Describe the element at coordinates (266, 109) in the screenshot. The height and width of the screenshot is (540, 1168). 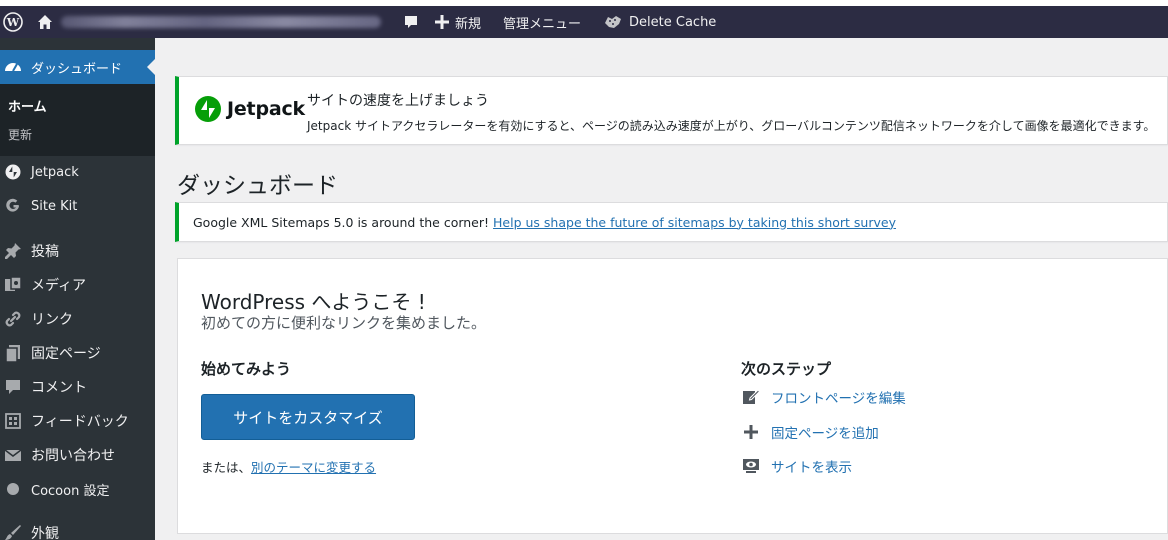
I see `jetpack-wordmark: Jetpack` at that location.